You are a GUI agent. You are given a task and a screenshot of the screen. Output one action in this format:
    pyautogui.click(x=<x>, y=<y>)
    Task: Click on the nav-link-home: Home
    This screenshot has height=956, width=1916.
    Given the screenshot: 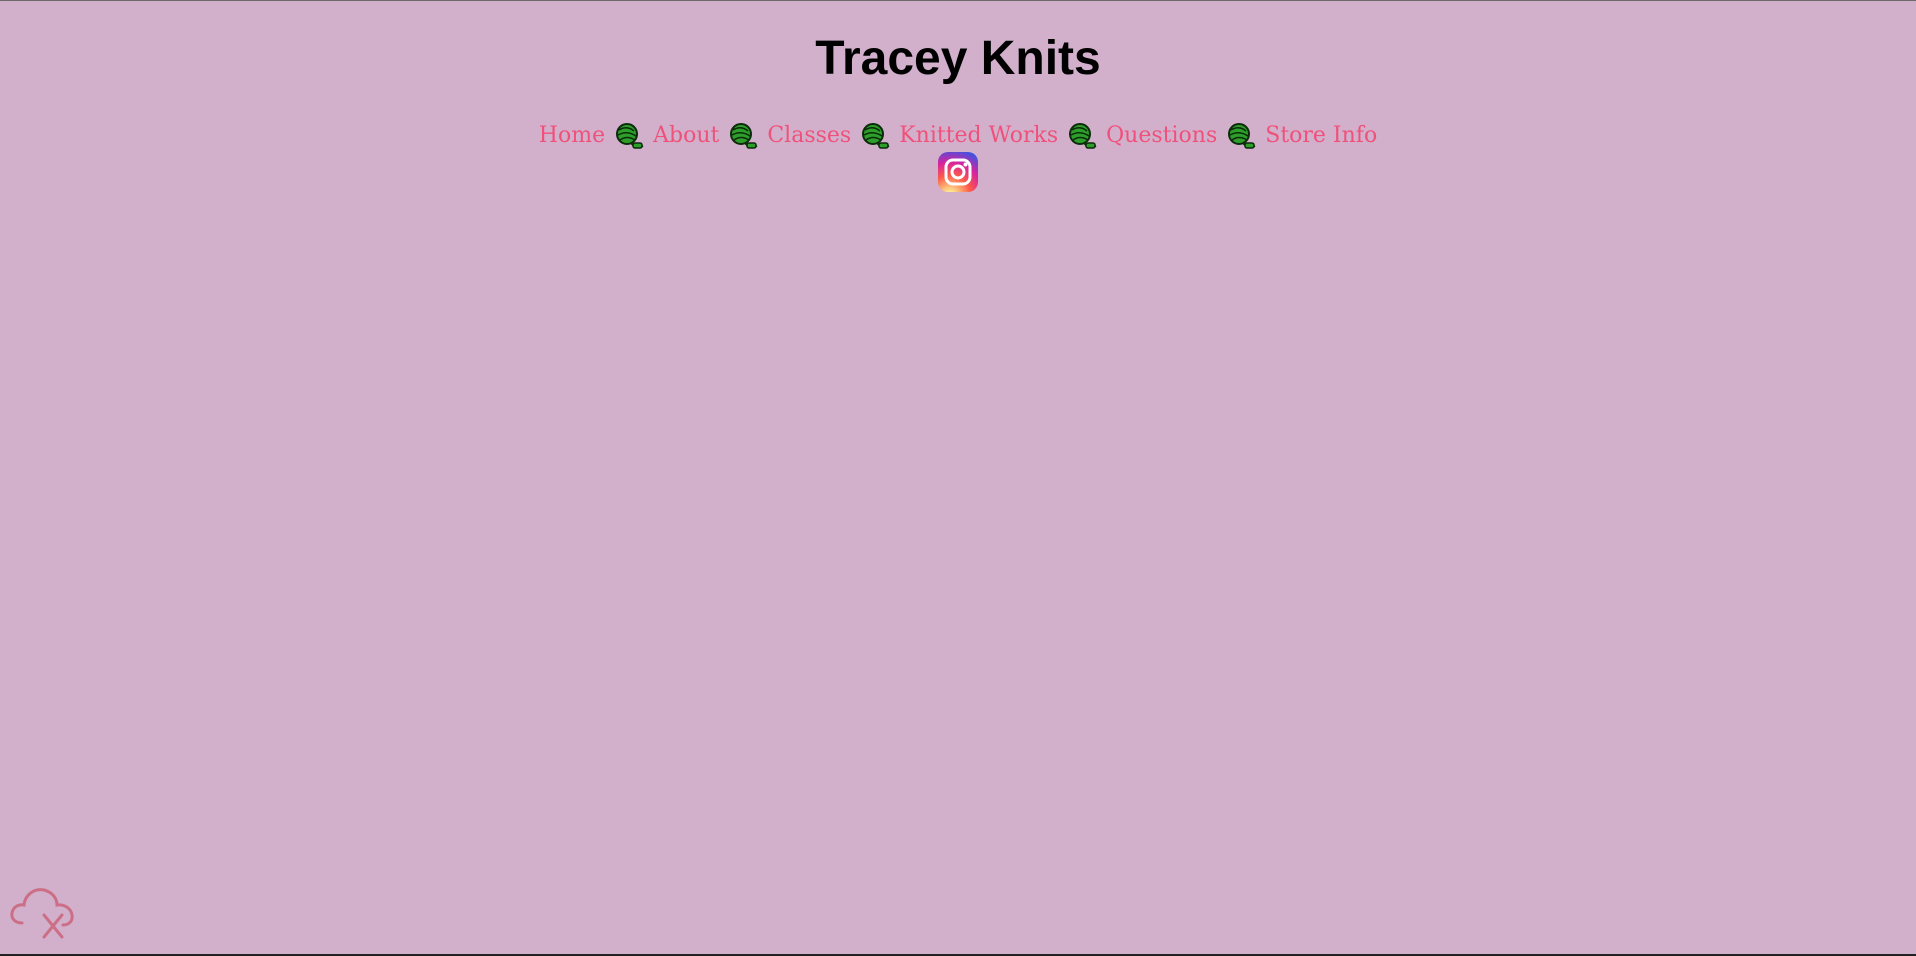 What is the action you would take?
    pyautogui.click(x=572, y=136)
    